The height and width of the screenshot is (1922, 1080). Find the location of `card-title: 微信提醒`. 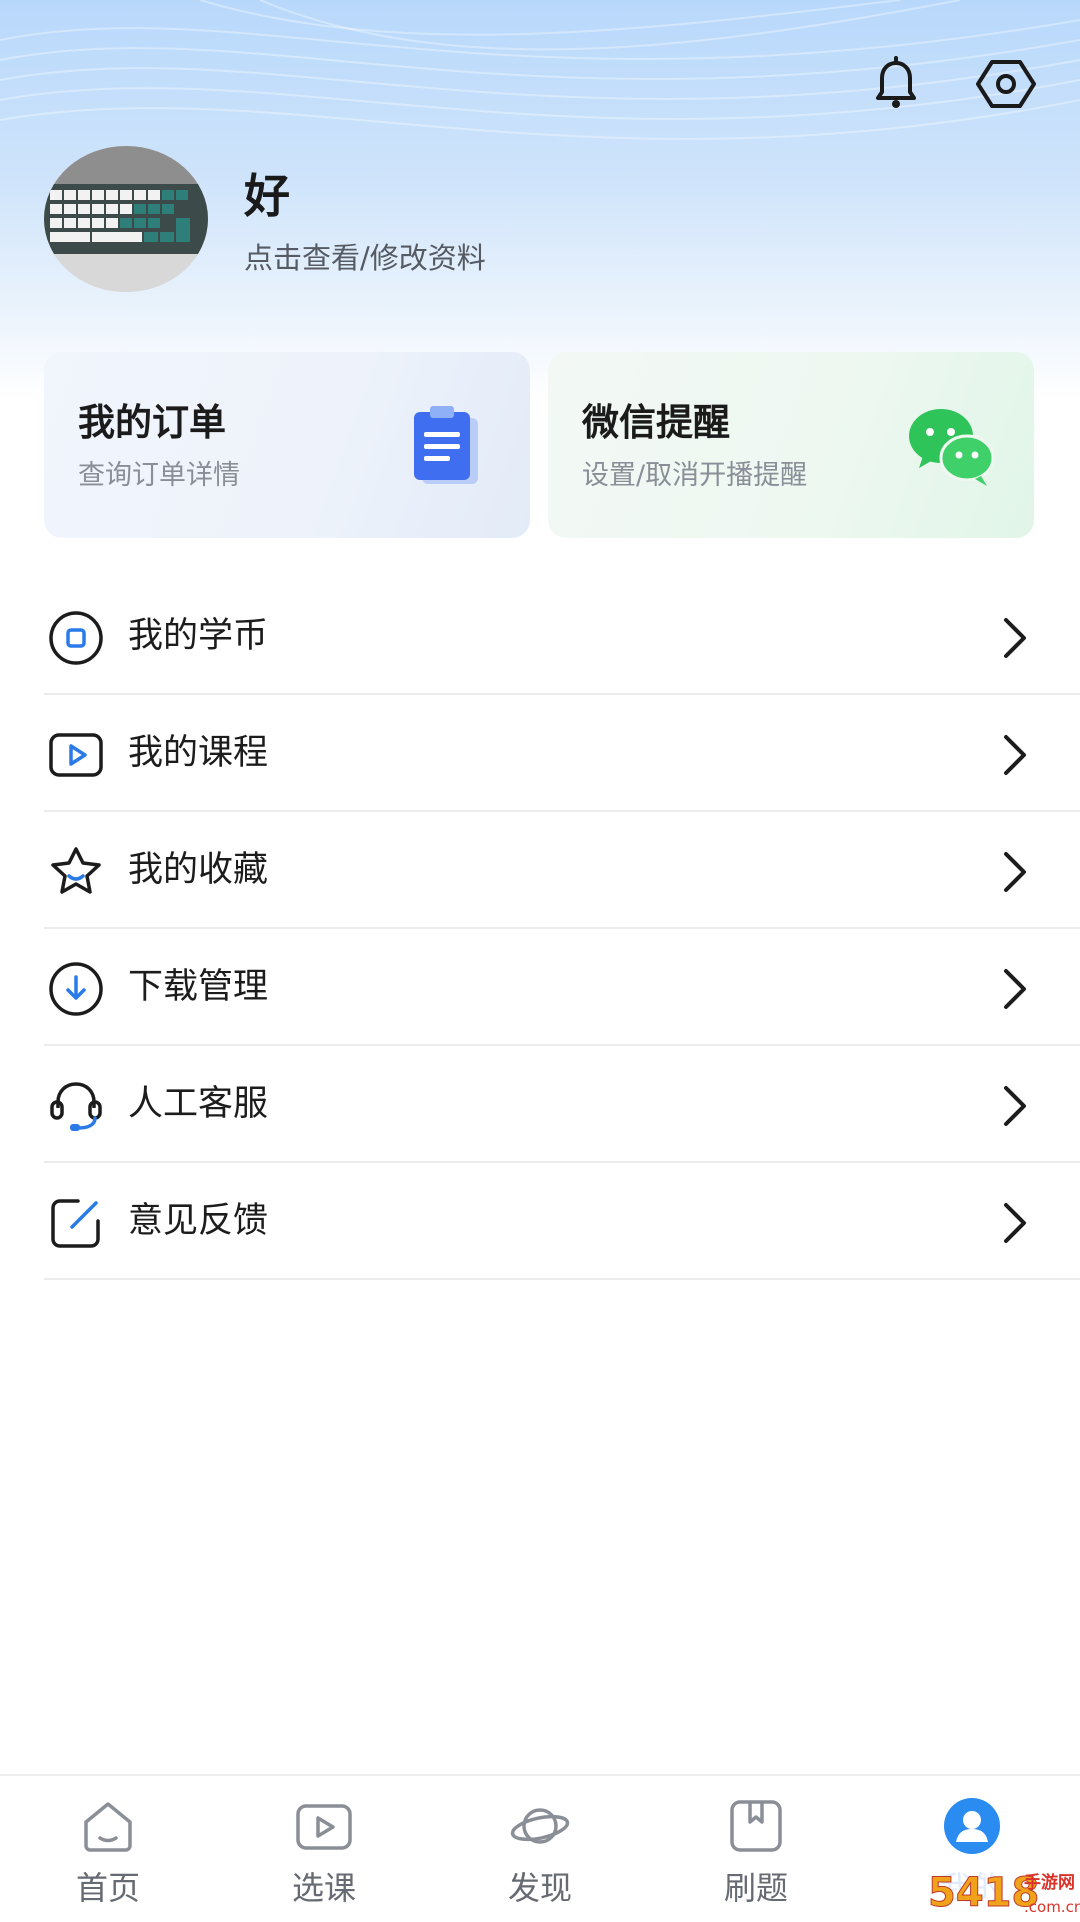

card-title: 微信提醒 is located at coordinates (656, 422).